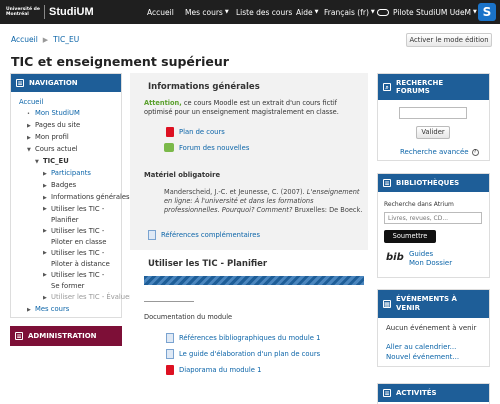 This screenshot has height=404, width=500. Describe the element at coordinates (264, 12) in the screenshot. I see `nav-liste-des-cours: Liste des cours` at that location.